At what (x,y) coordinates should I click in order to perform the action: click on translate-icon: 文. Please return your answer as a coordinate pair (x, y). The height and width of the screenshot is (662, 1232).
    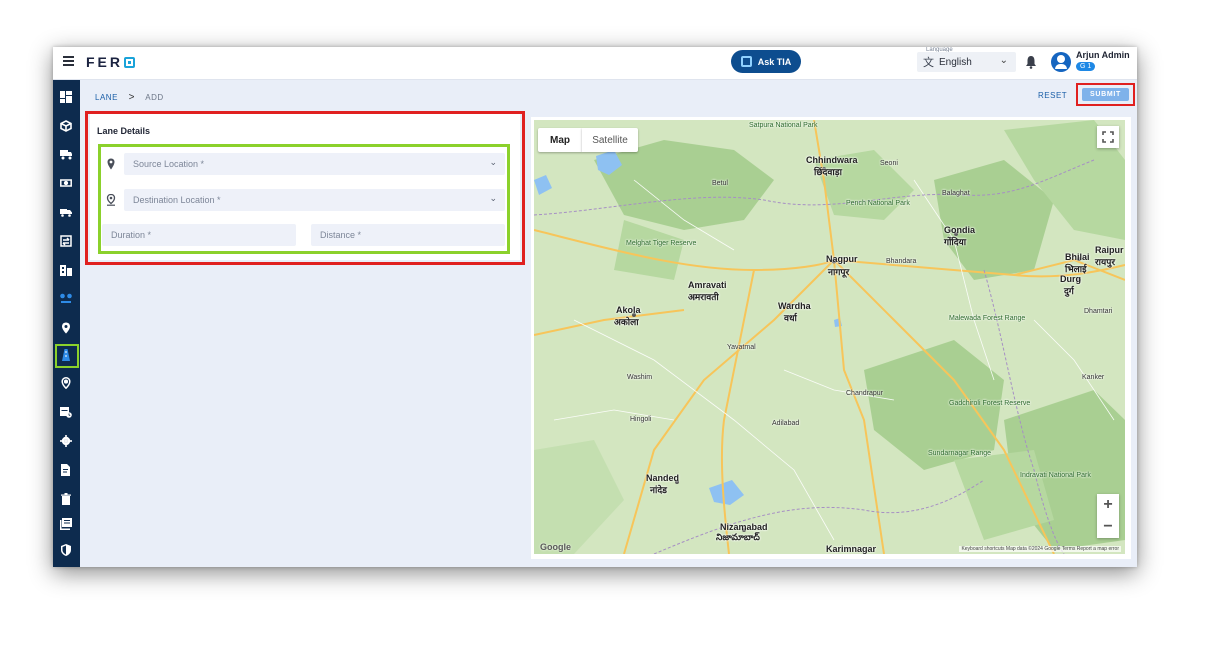
    Looking at the image, I should click on (928, 63).